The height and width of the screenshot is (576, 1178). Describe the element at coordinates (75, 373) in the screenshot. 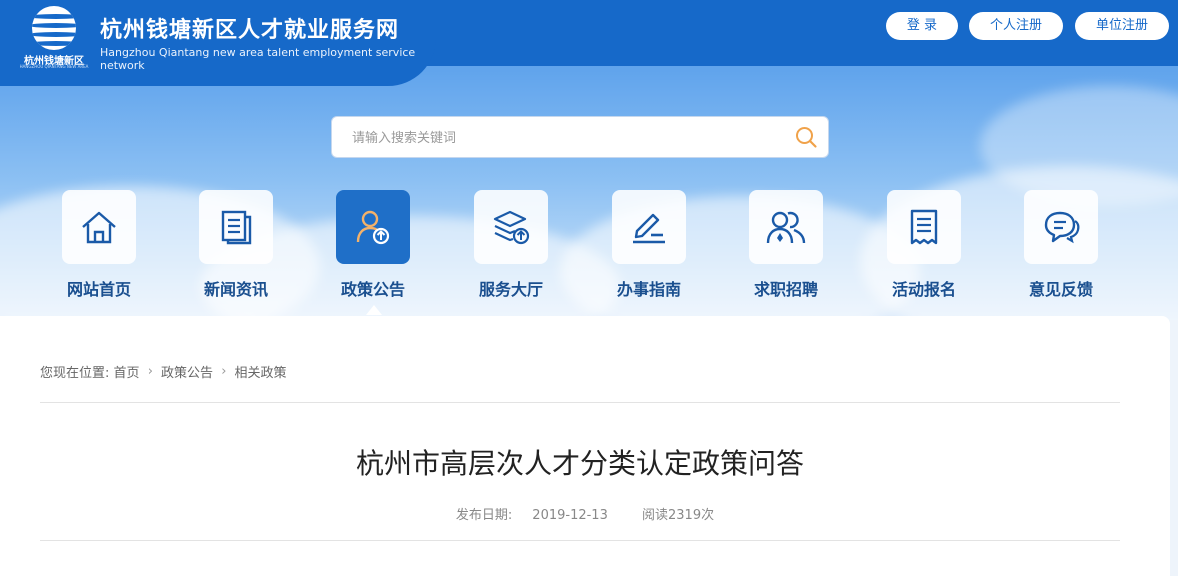

I see `breadcrumb-prefix: 您现在位置:` at that location.